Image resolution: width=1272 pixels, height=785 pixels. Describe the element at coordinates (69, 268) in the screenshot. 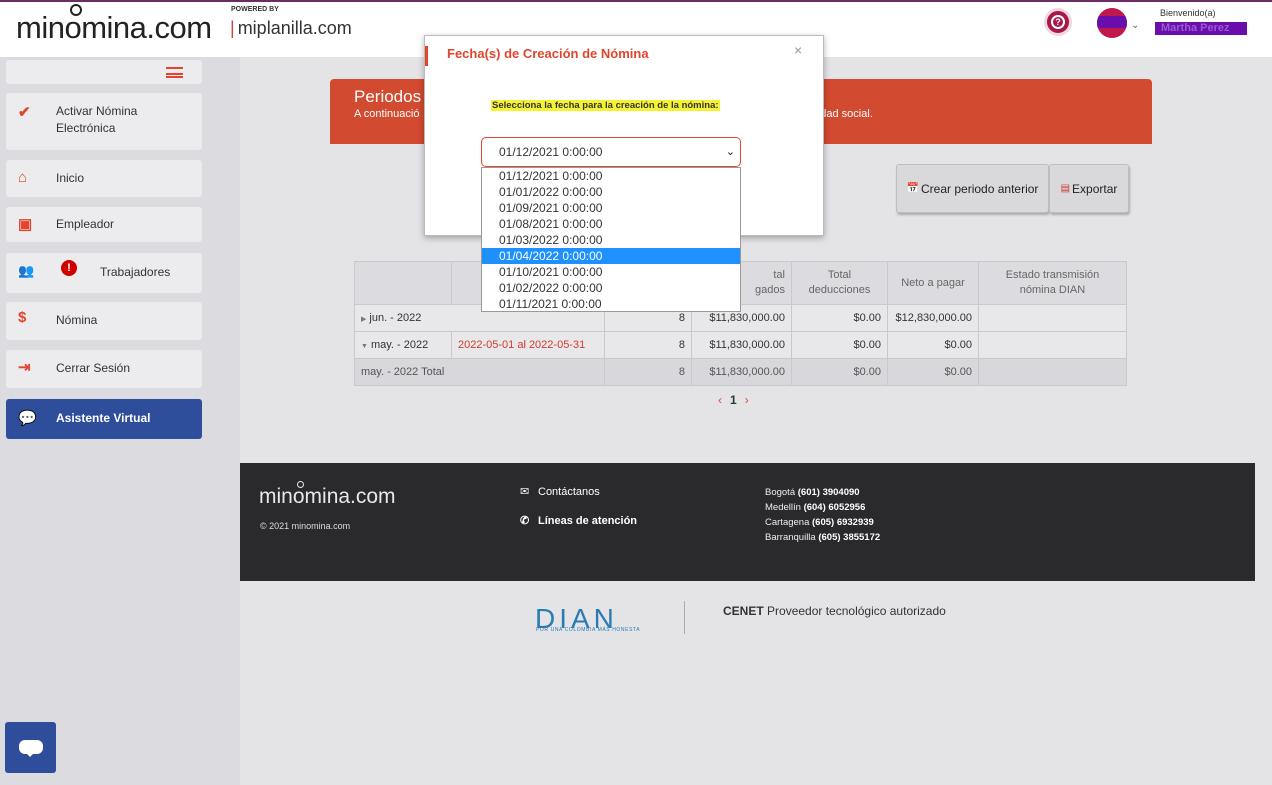

I see `alert-icon: !` at that location.